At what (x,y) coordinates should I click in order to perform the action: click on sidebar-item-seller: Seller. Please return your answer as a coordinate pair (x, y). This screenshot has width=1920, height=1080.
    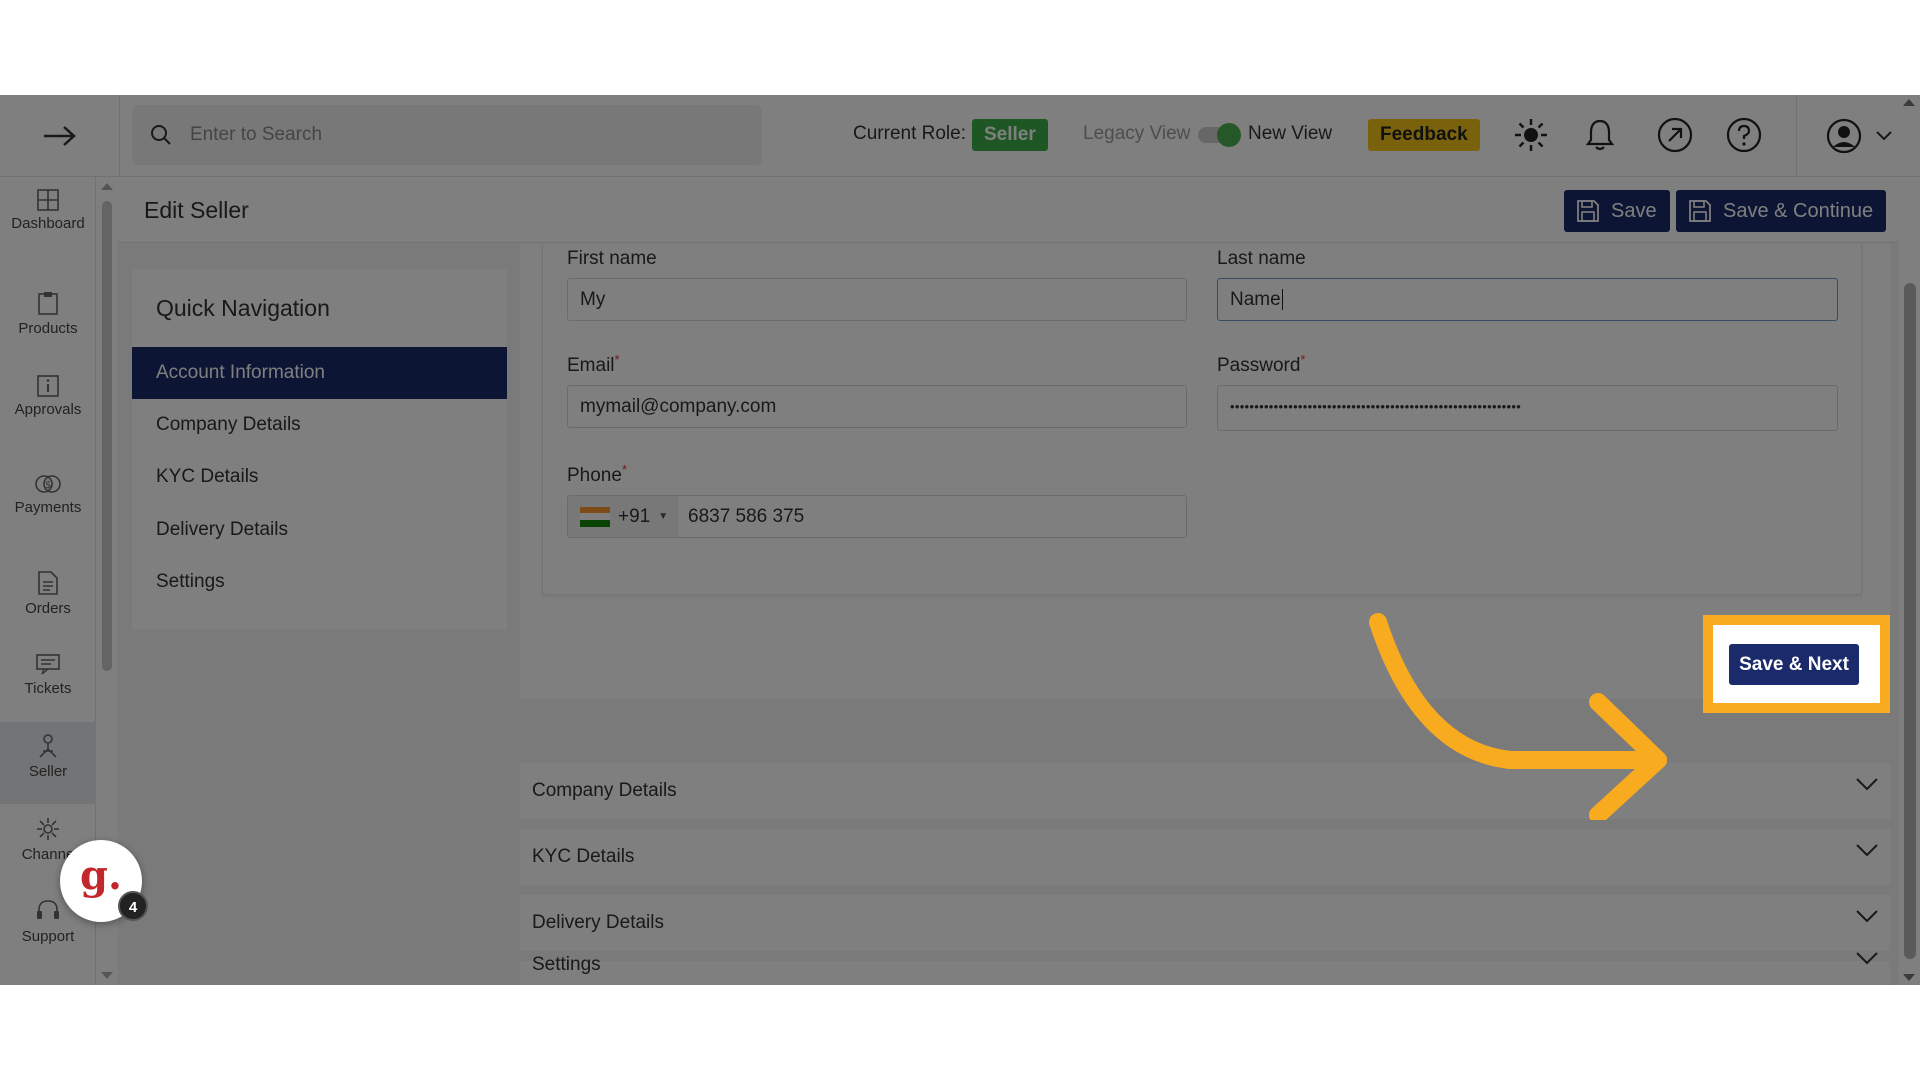
    Looking at the image, I should click on (48, 763).